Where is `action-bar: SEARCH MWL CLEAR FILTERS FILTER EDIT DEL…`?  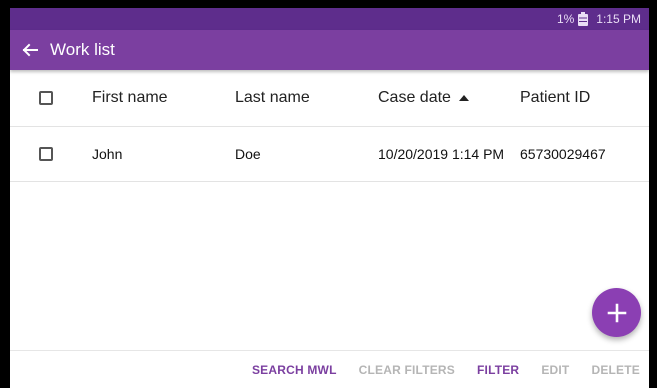 action-bar: SEARCH MWL CLEAR FILTERS FILTER EDIT DEL… is located at coordinates (329, 369).